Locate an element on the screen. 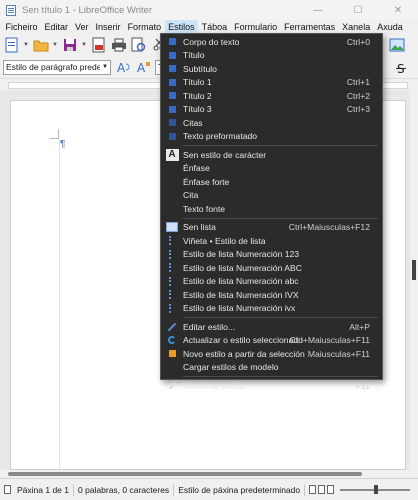 Image resolution: width=418 pixels, height=500 pixels. open-folder-icon is located at coordinates (41, 45).